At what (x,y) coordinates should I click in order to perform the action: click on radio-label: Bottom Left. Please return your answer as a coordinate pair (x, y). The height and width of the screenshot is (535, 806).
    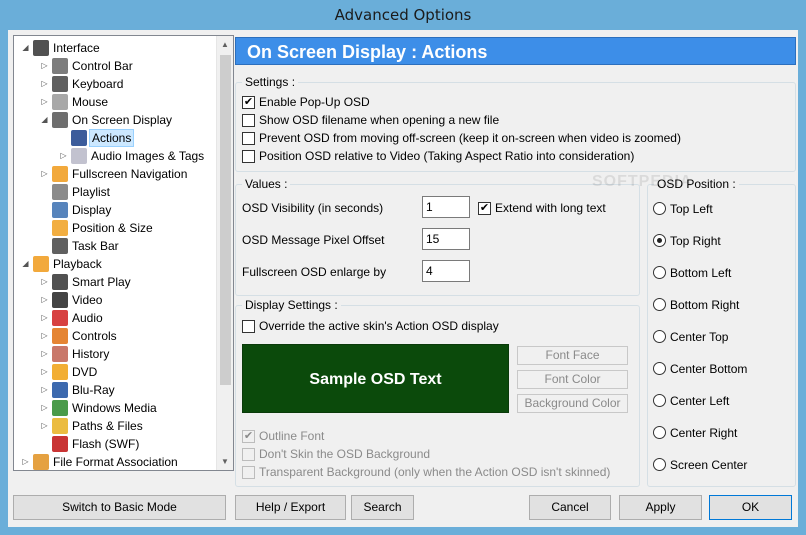
    Looking at the image, I should click on (701, 273).